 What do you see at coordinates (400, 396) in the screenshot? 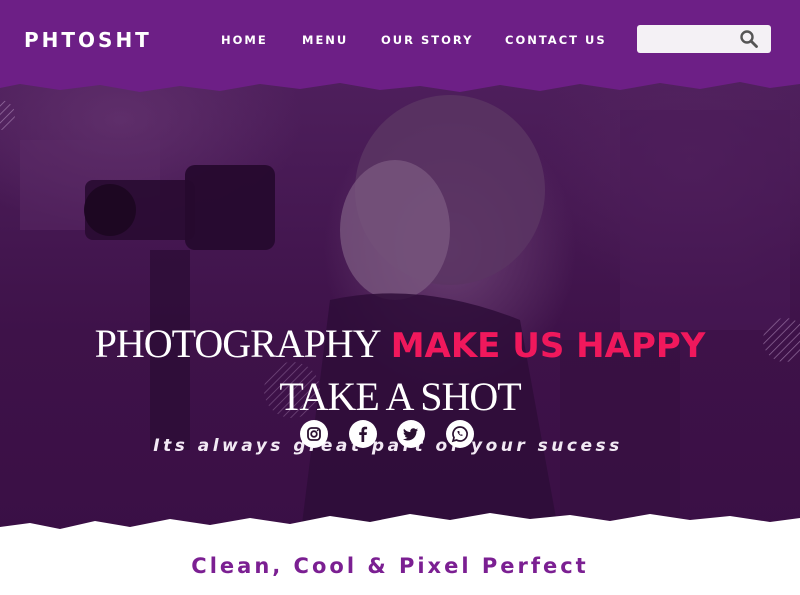
I see `hero-subheadline: TAKE A SHOT` at bounding box center [400, 396].